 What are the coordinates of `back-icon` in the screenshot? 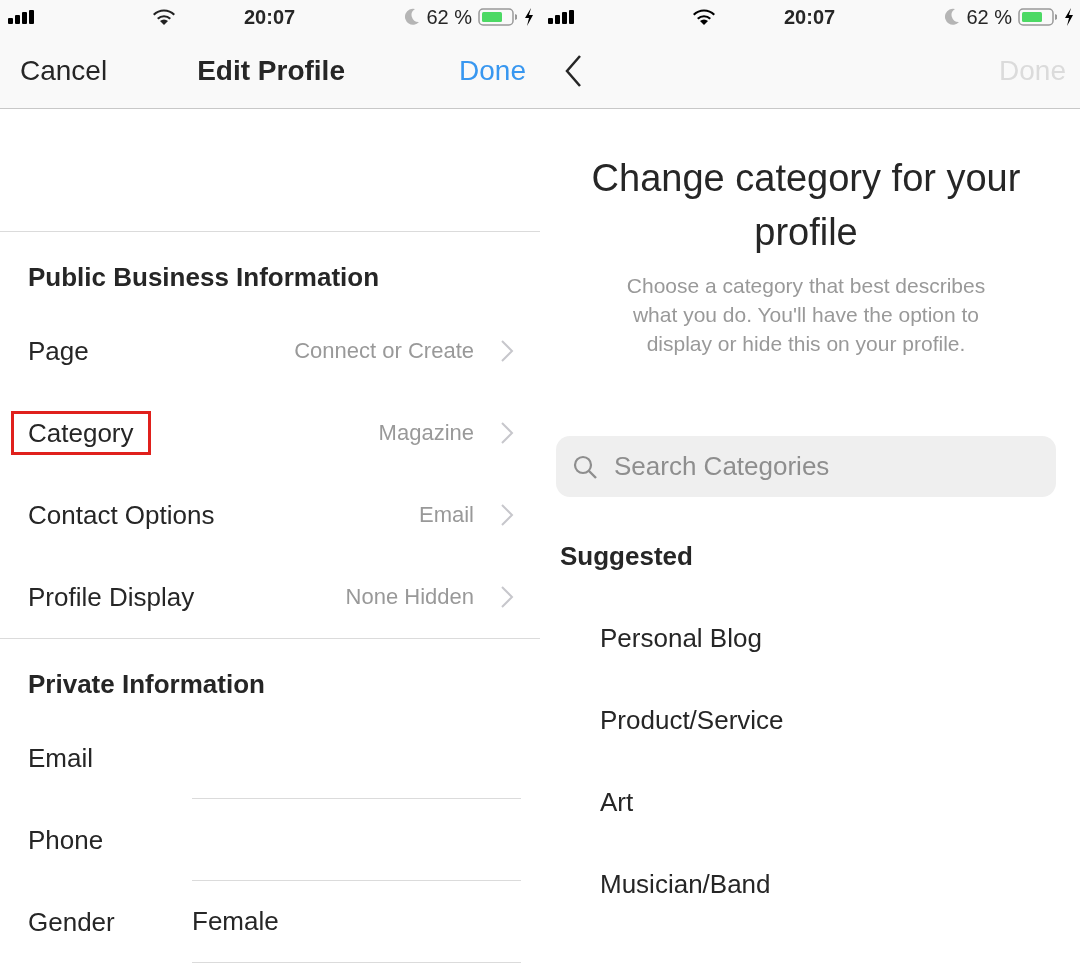 It's located at (574, 71).